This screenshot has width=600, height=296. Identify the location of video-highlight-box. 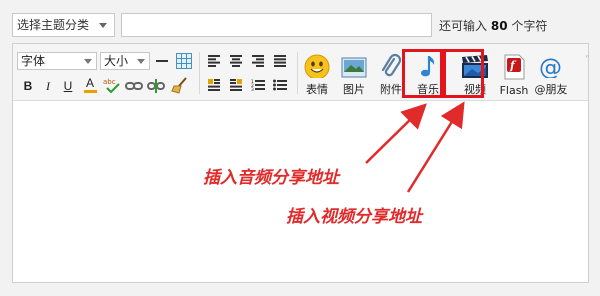
(463, 73).